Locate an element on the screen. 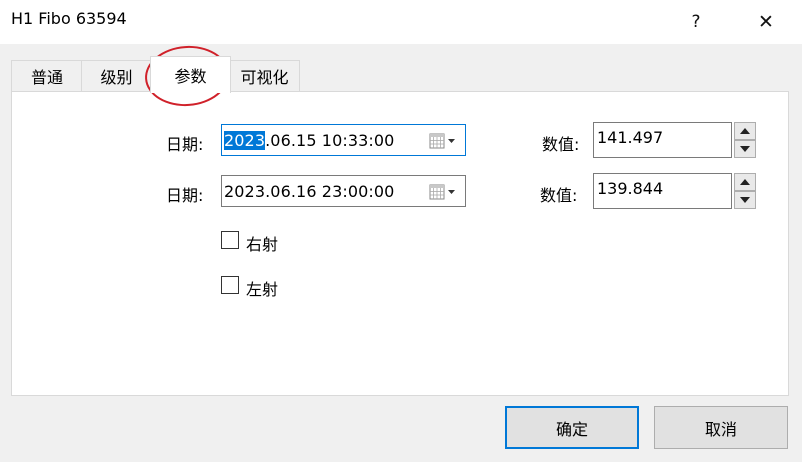 The image size is (802, 462). tab-parameters: 参数 is located at coordinates (190, 74).